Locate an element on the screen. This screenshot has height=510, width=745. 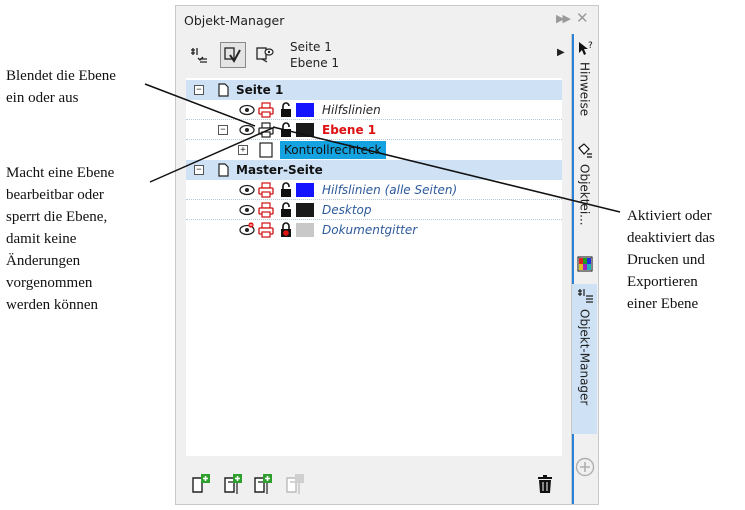
tree-label: Dokumentgitter is located at coordinates (370, 230).